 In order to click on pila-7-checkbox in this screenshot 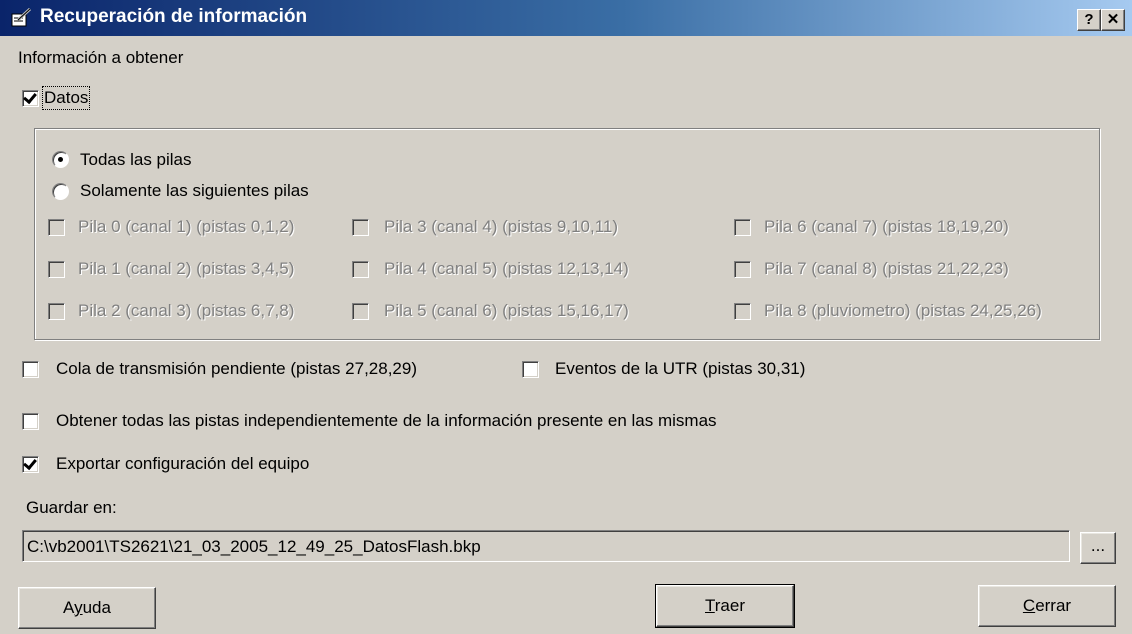, I will do `click(742, 269)`.